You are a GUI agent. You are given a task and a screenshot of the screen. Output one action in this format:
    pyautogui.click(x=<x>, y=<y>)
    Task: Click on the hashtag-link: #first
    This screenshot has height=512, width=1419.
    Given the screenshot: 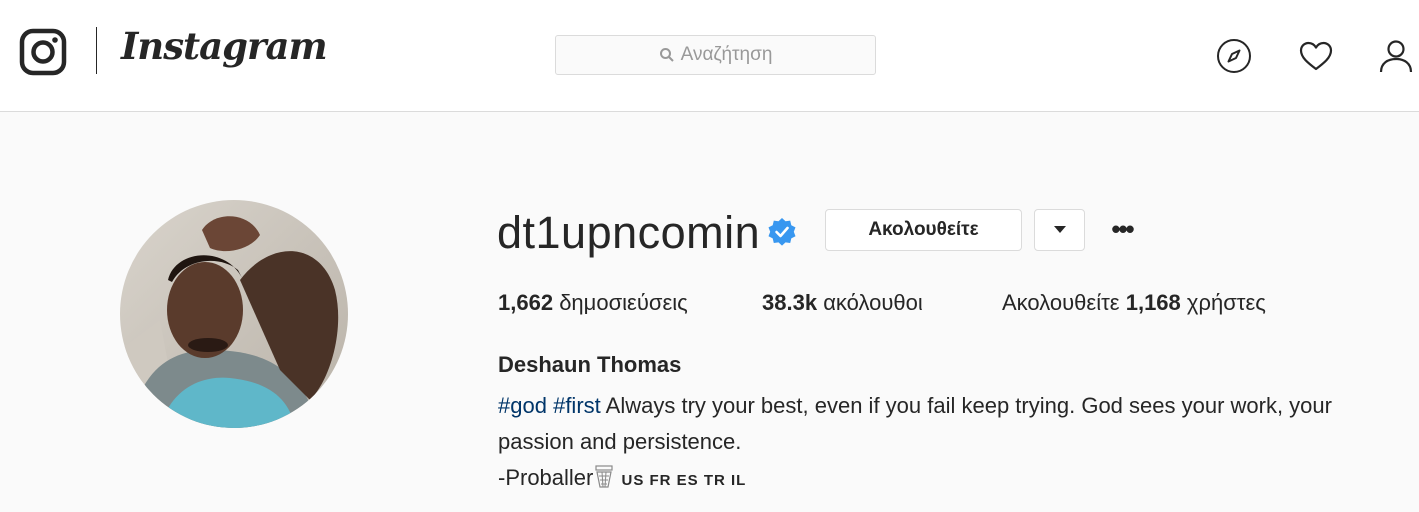 What is the action you would take?
    pyautogui.click(x=577, y=405)
    